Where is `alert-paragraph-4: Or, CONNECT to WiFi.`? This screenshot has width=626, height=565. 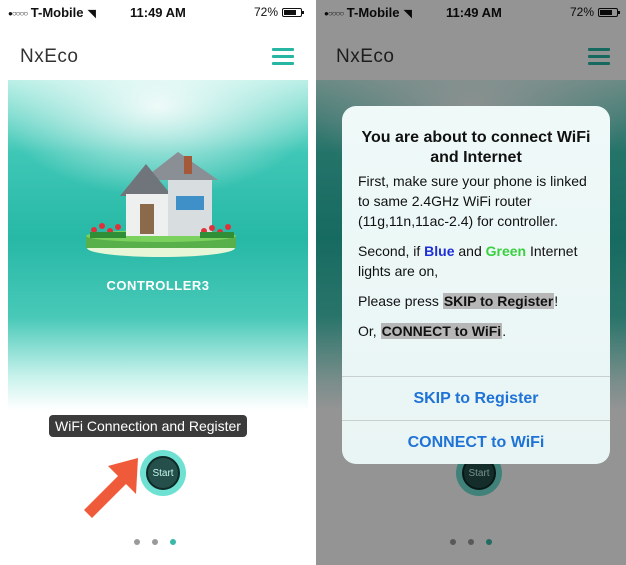
alert-paragraph-4: Or, CONNECT to WiFi. is located at coordinates (477, 331).